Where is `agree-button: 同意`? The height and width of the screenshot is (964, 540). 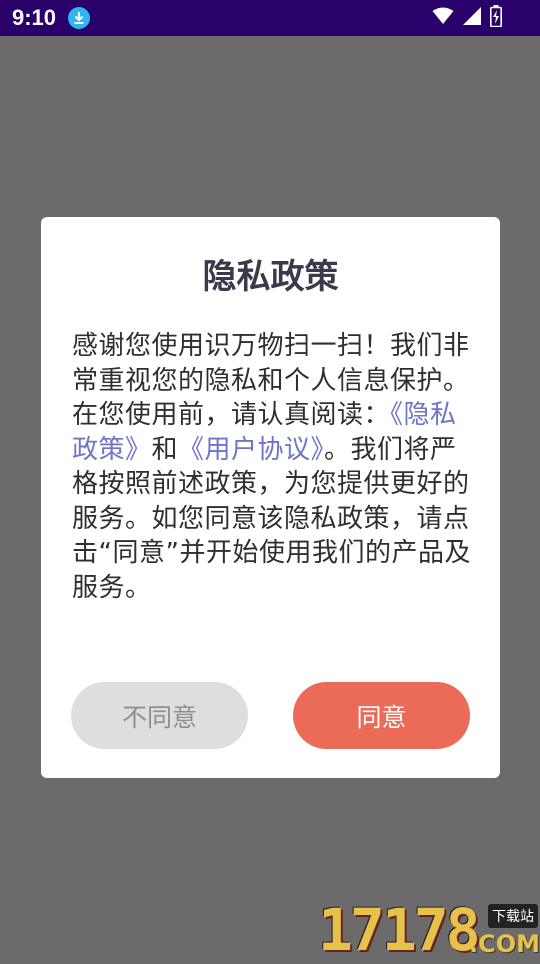
agree-button: 同意 is located at coordinates (381, 715).